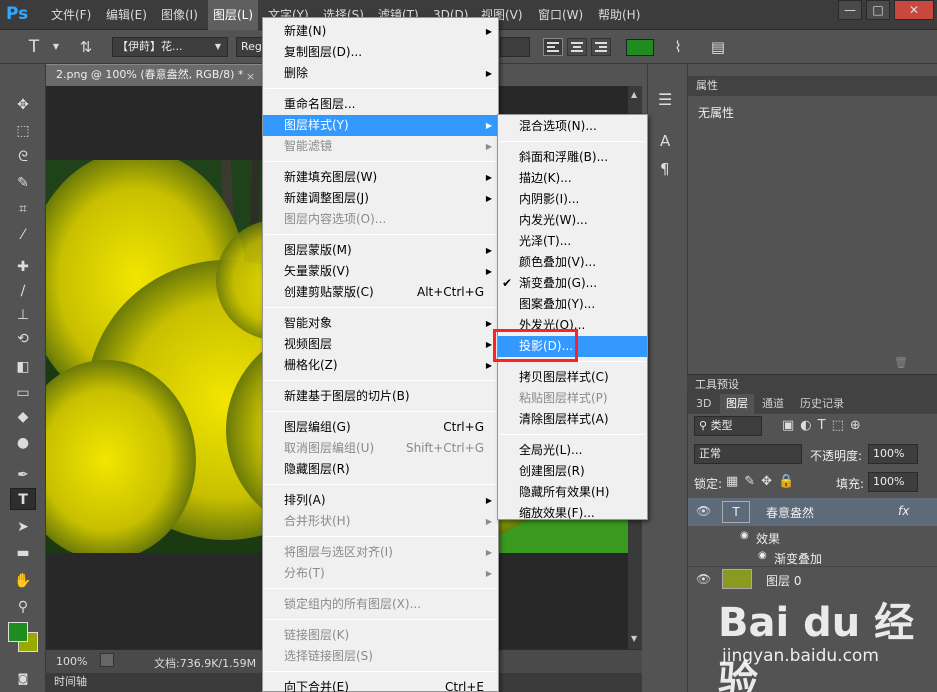 This screenshot has width=937, height=692. I want to click on layer-row-image: 👁 图层 0, so click(812, 578).